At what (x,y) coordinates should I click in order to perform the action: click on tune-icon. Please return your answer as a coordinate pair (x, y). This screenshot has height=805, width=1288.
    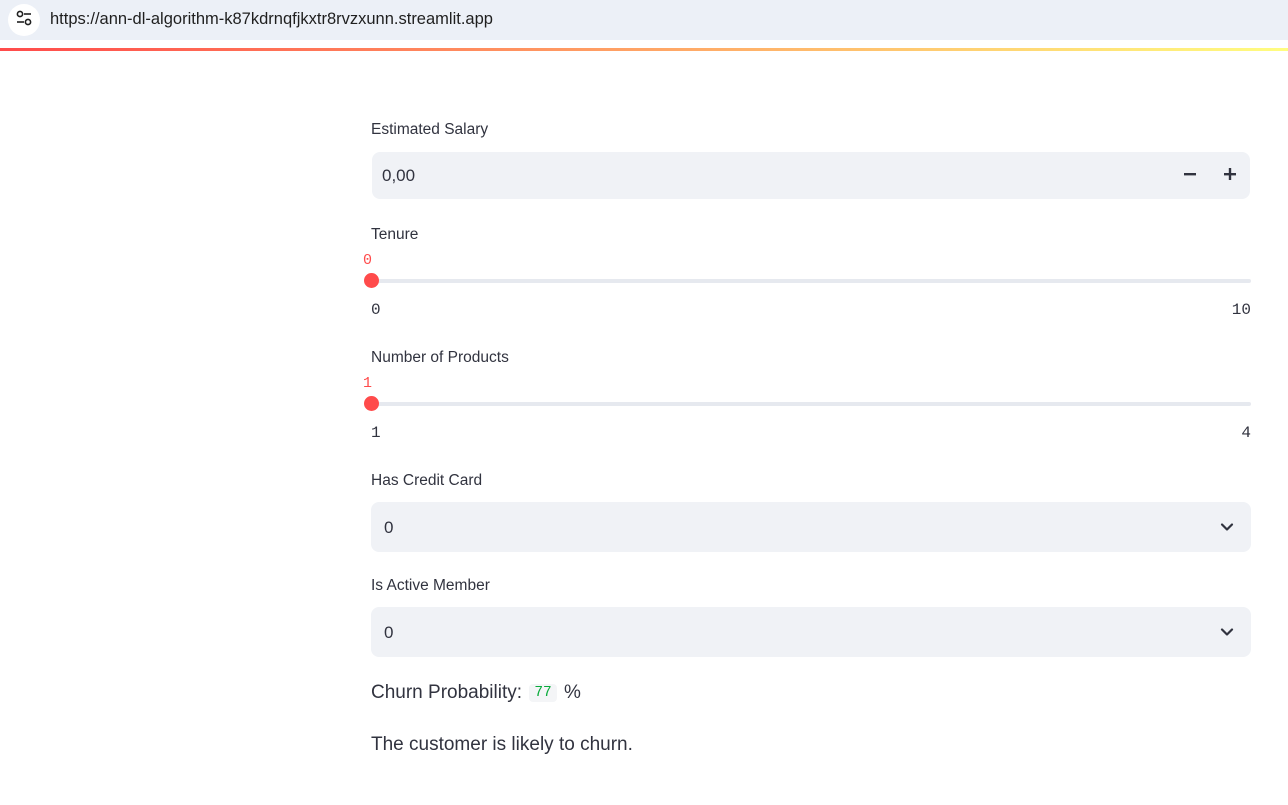
    Looking at the image, I should click on (24, 20).